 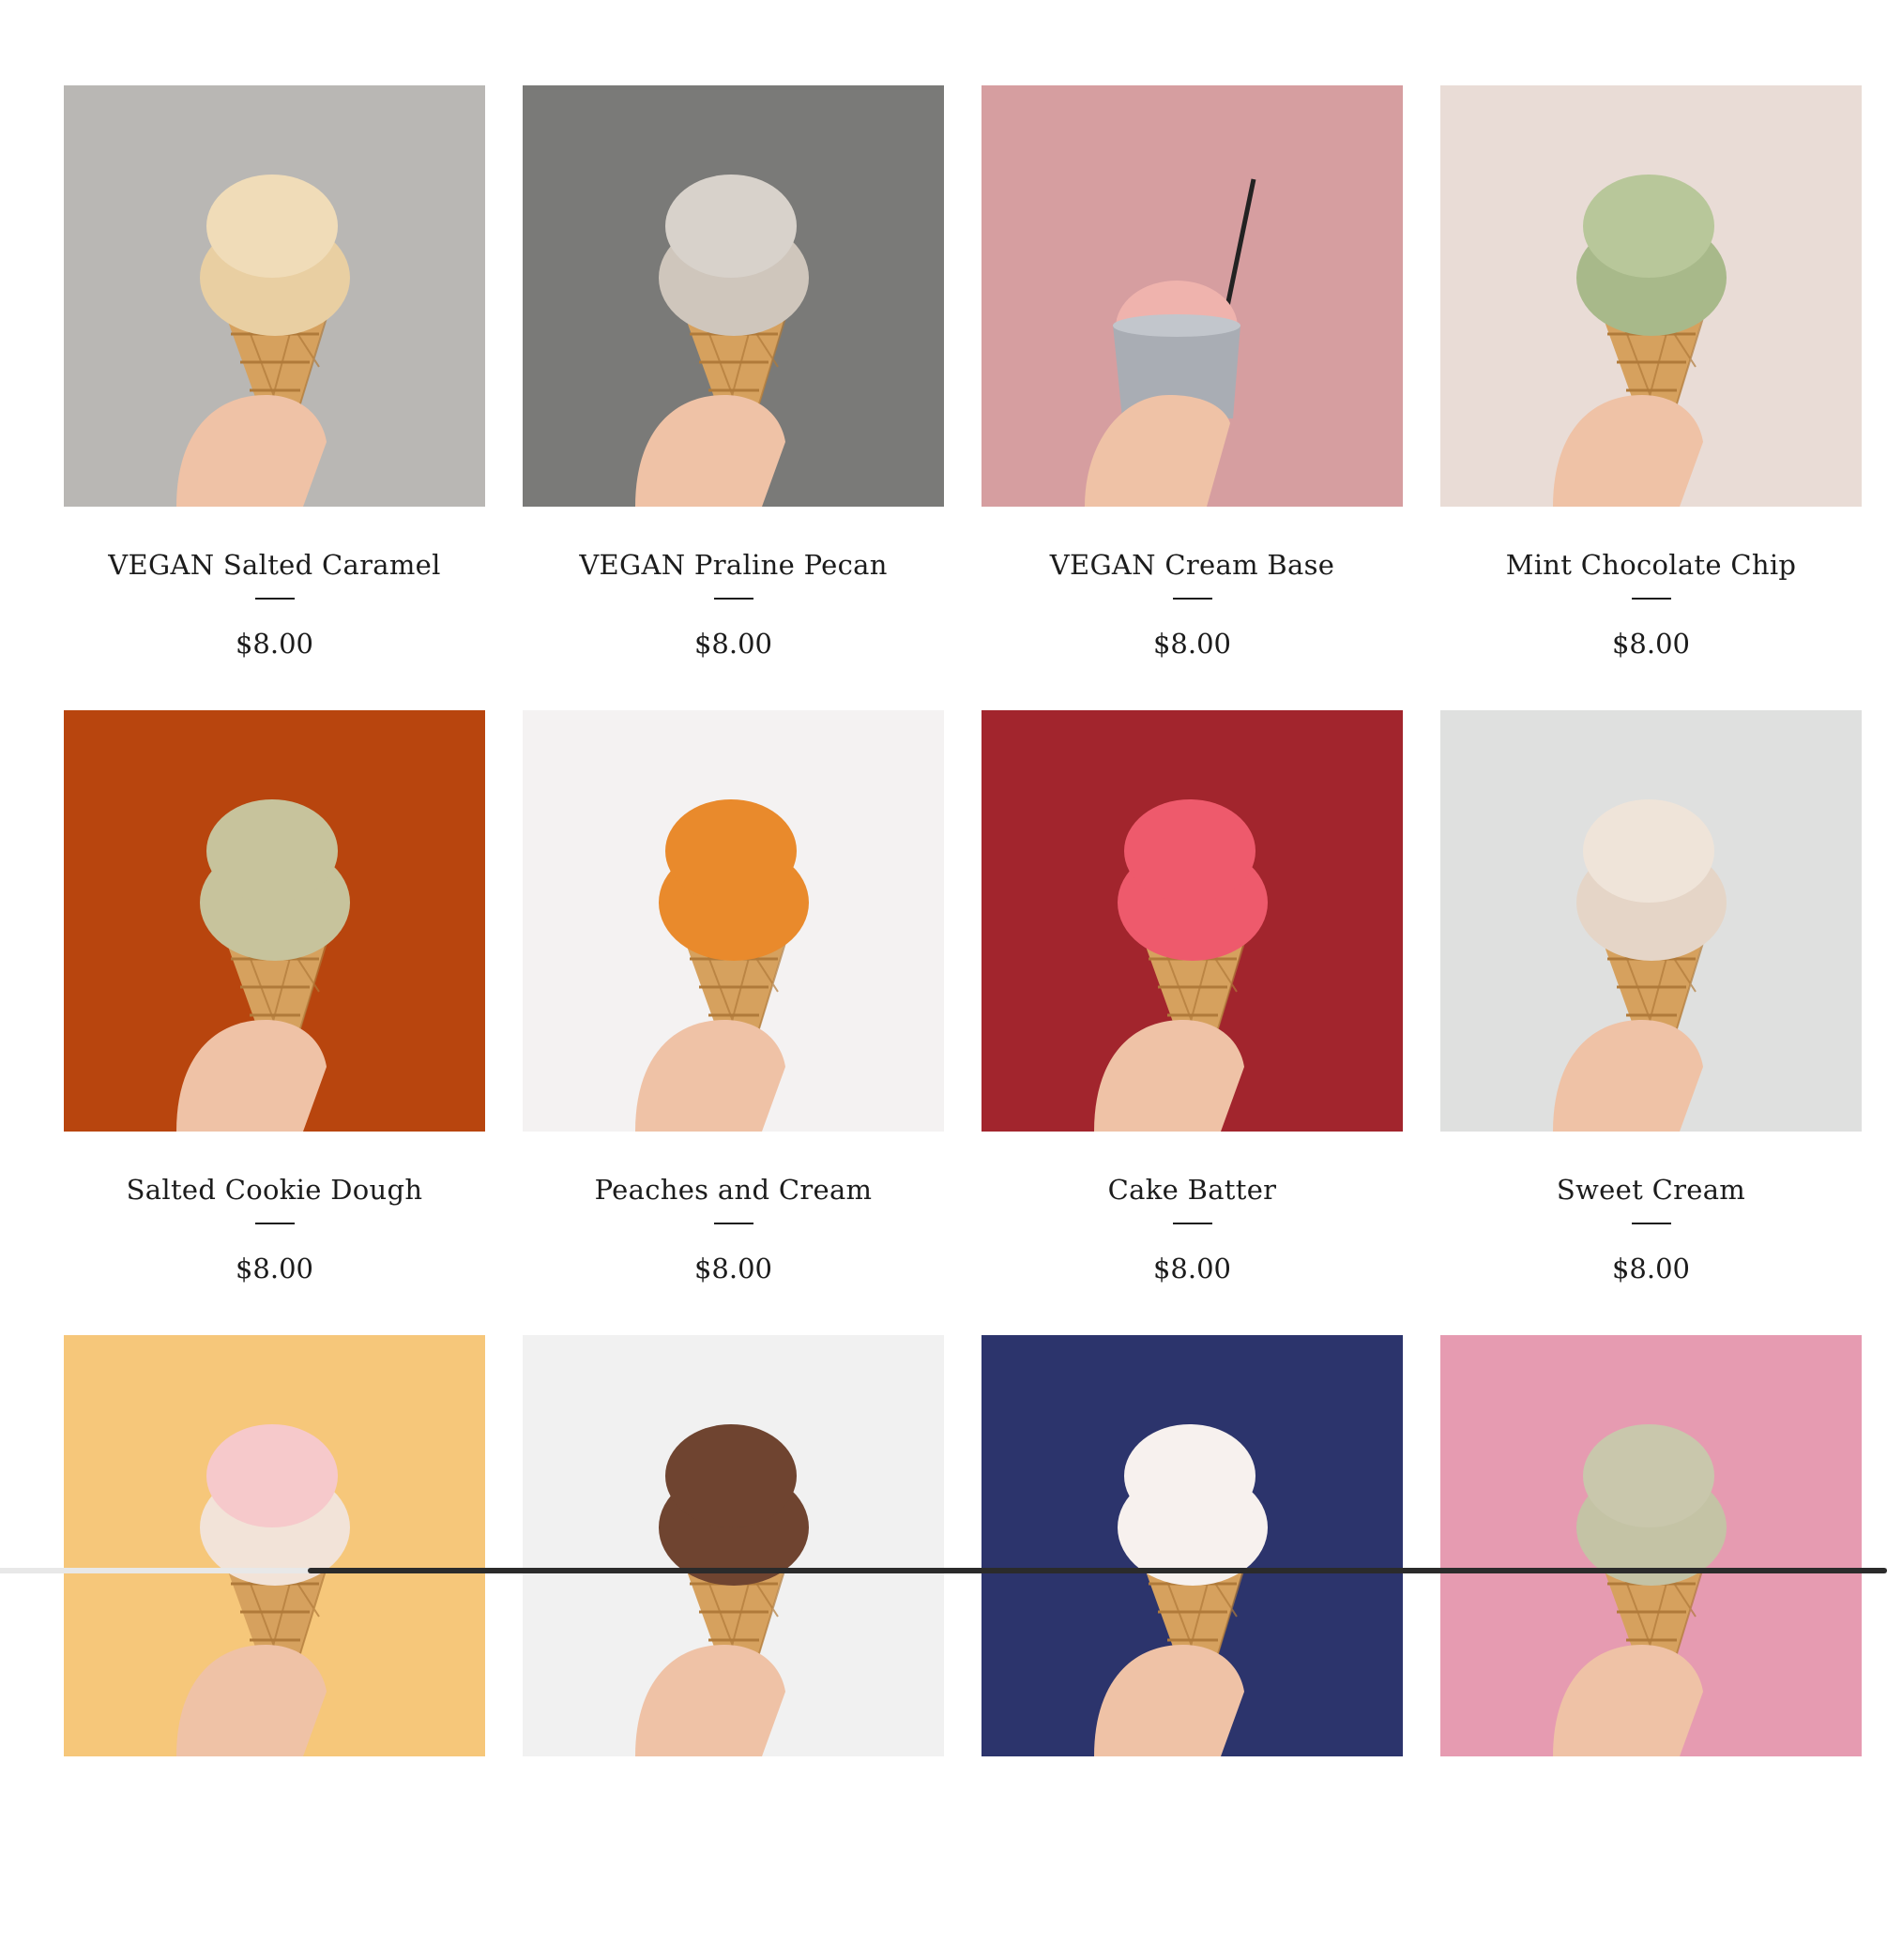 What do you see at coordinates (733, 565) in the screenshot?
I see `product-title: VEGAN Praline Pecan` at bounding box center [733, 565].